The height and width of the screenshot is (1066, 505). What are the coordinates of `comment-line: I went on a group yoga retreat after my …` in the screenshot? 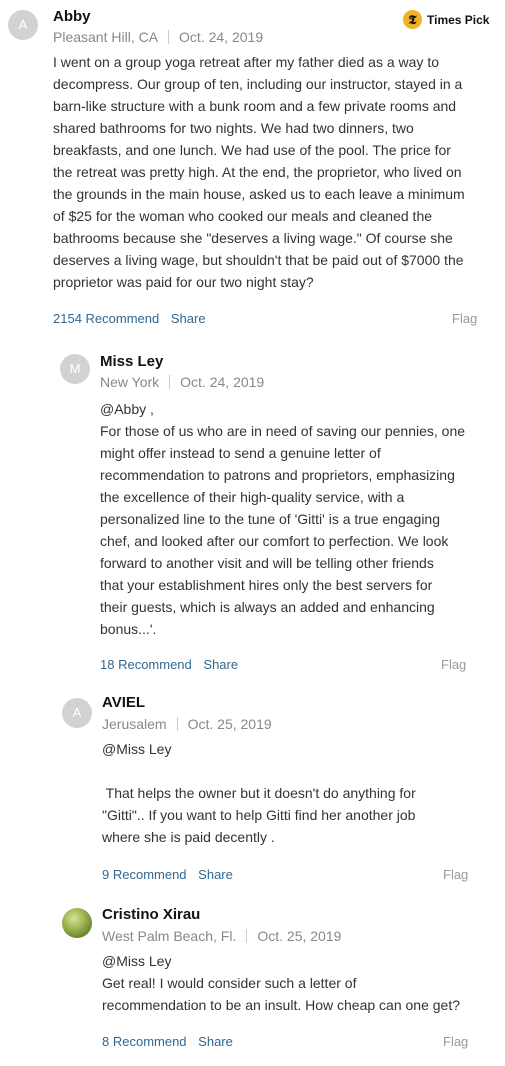 It's located at (246, 62).